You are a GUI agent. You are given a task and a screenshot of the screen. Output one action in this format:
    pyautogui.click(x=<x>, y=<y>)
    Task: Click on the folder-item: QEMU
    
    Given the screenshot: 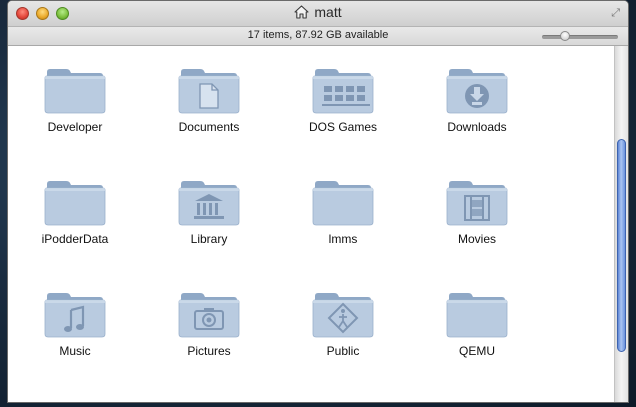 What is the action you would take?
    pyautogui.click(x=477, y=326)
    